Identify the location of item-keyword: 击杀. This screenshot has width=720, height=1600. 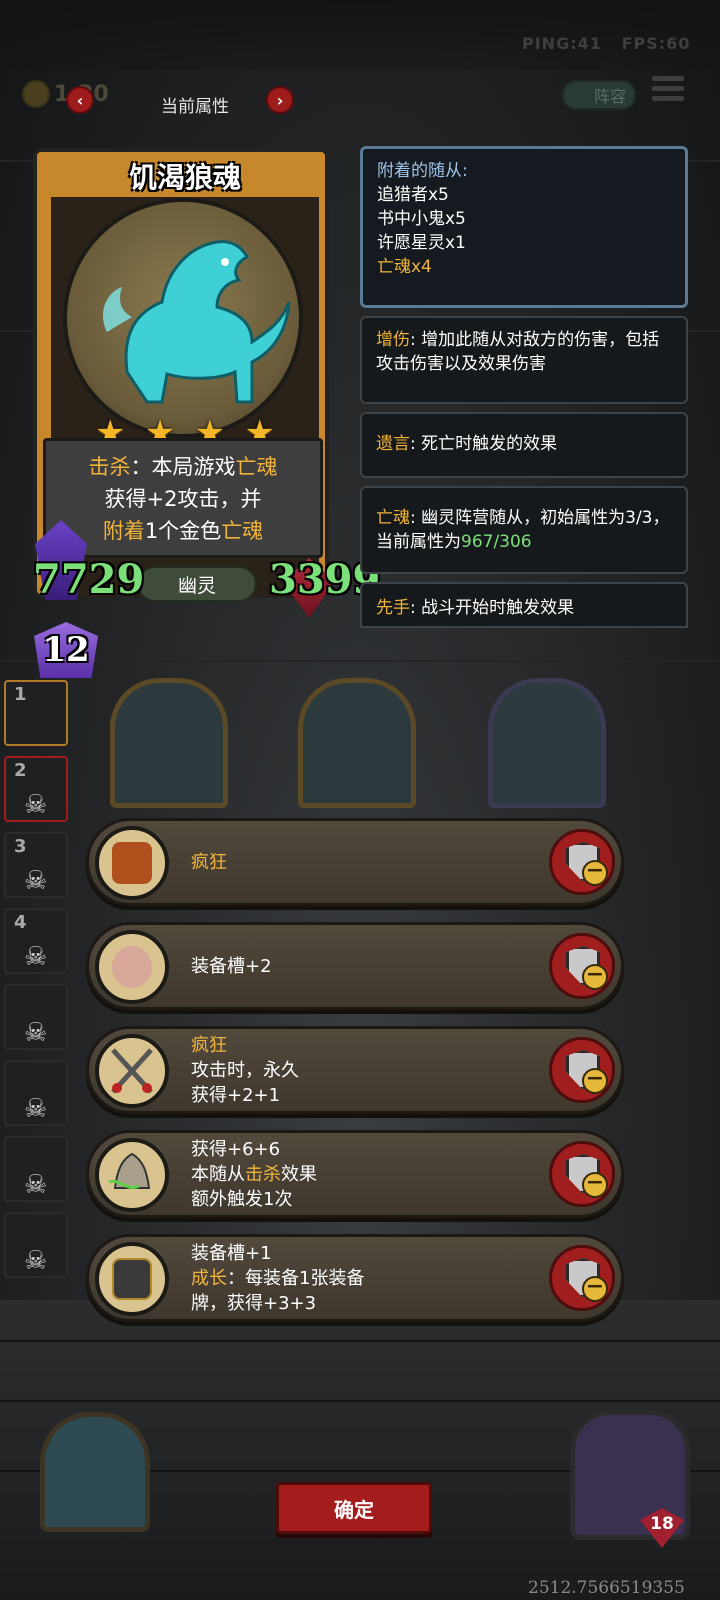
(263, 1174).